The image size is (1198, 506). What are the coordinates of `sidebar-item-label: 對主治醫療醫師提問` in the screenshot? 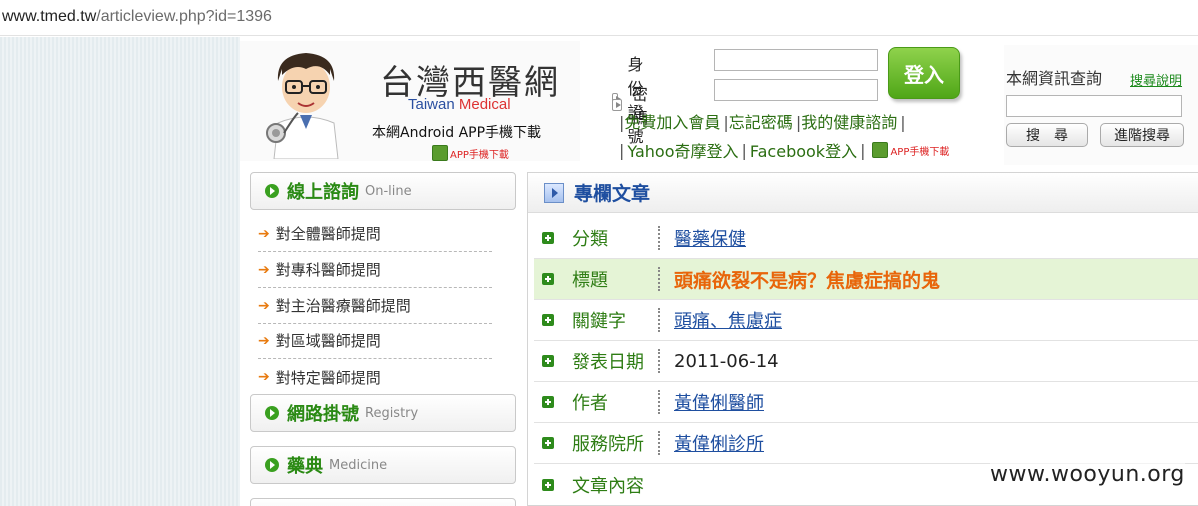 It's located at (343, 306).